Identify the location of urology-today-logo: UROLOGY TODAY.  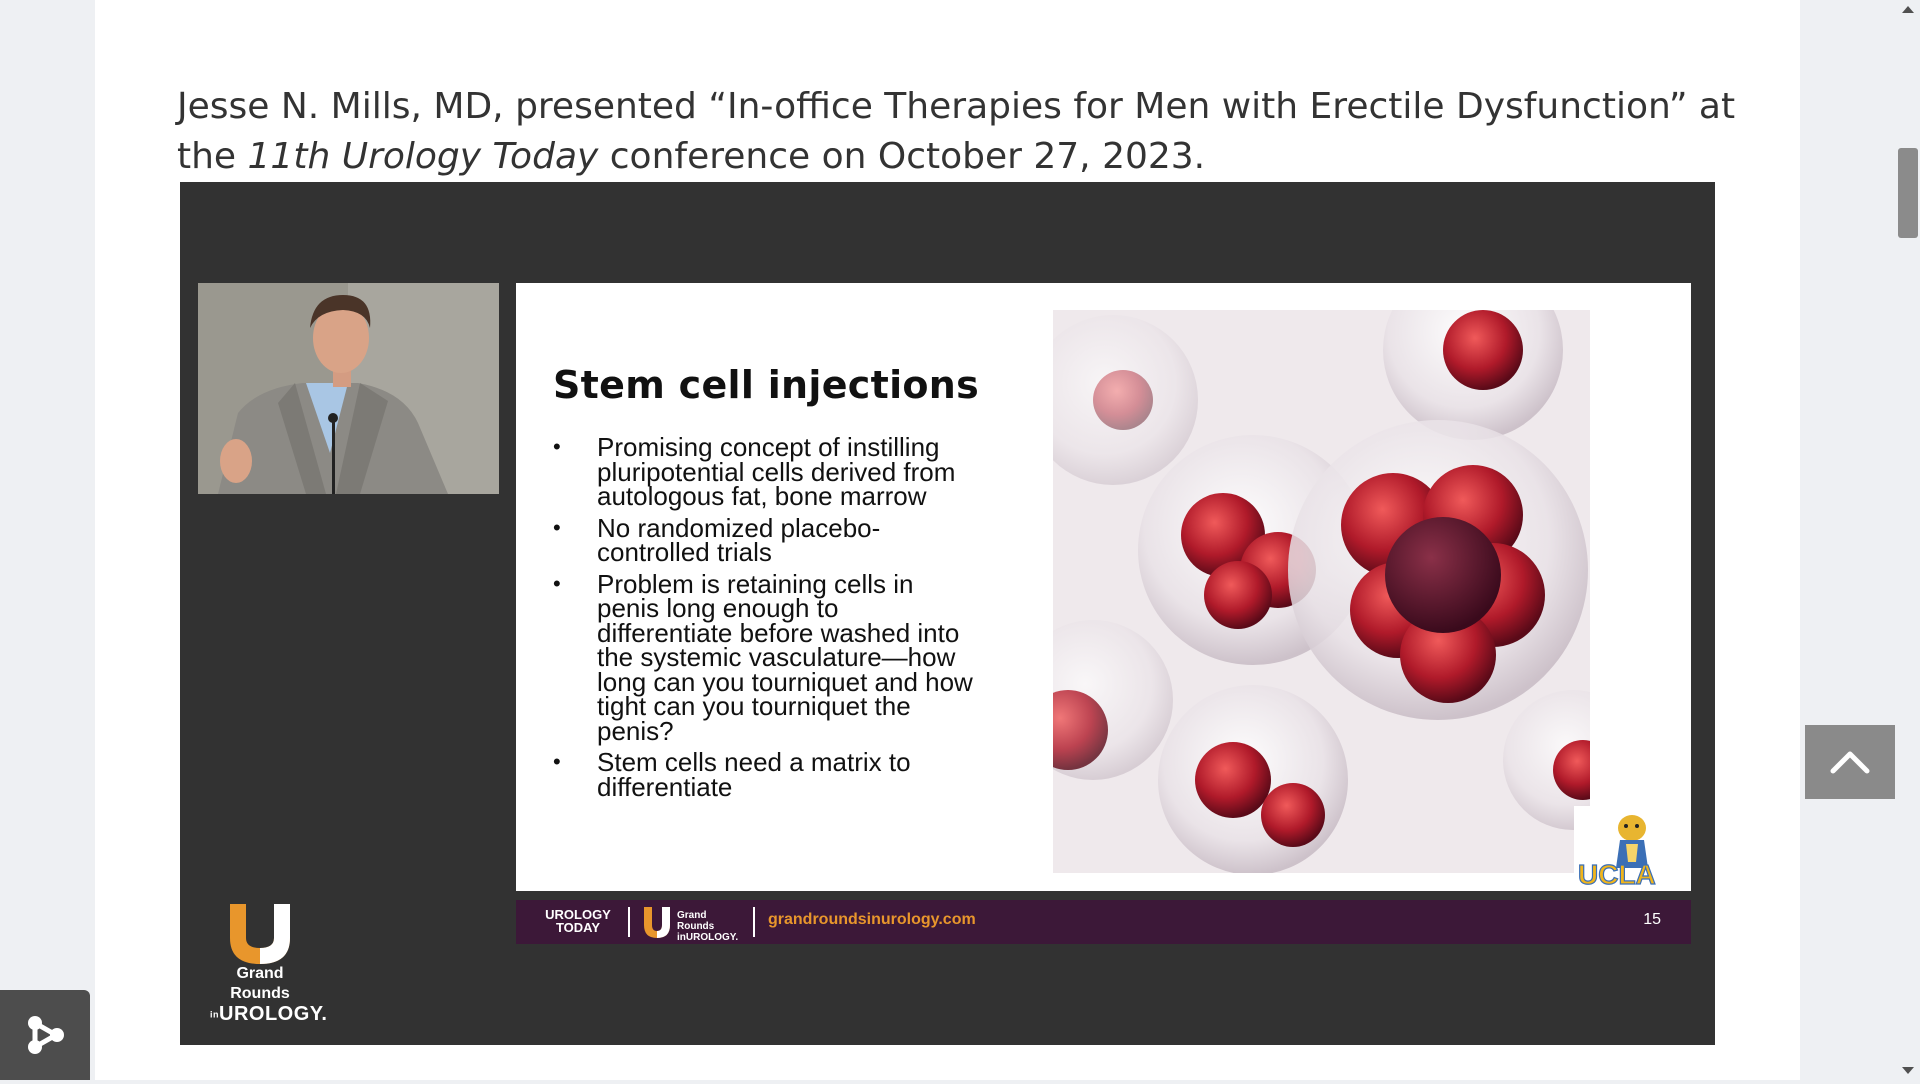
(578, 921).